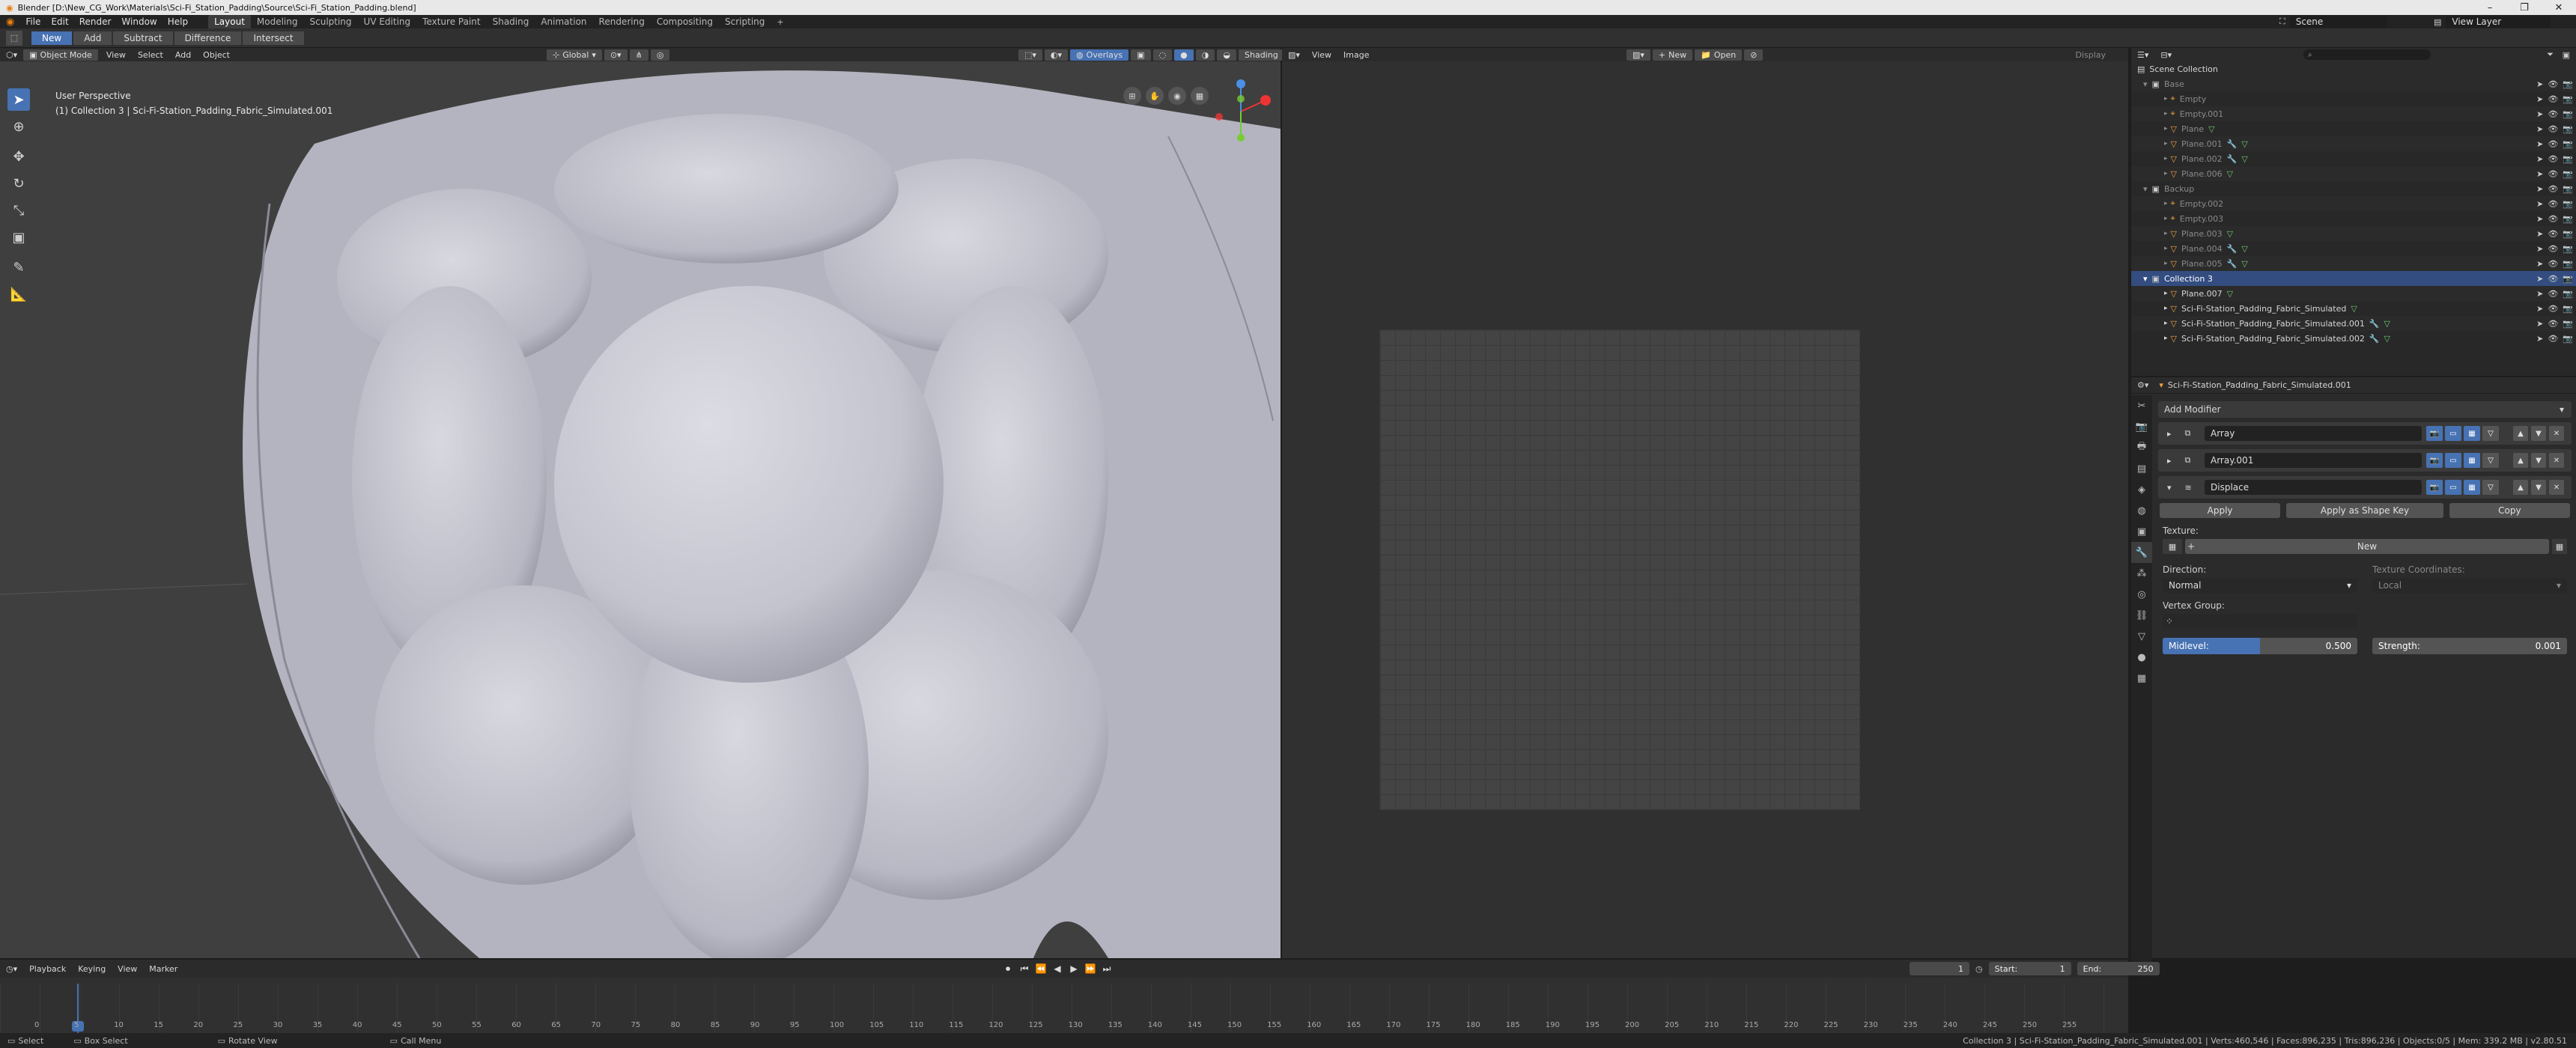 The width and height of the screenshot is (2576, 1048). Describe the element at coordinates (1162, 55) in the screenshot. I see `wireframe-shading-icon: ◌` at that location.